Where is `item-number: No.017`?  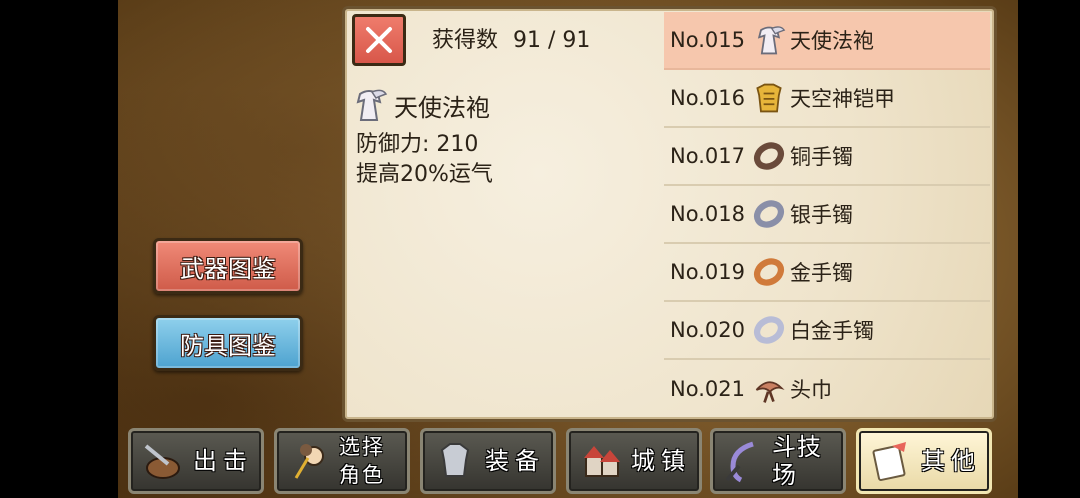
item-number: No.017 is located at coordinates (707, 156).